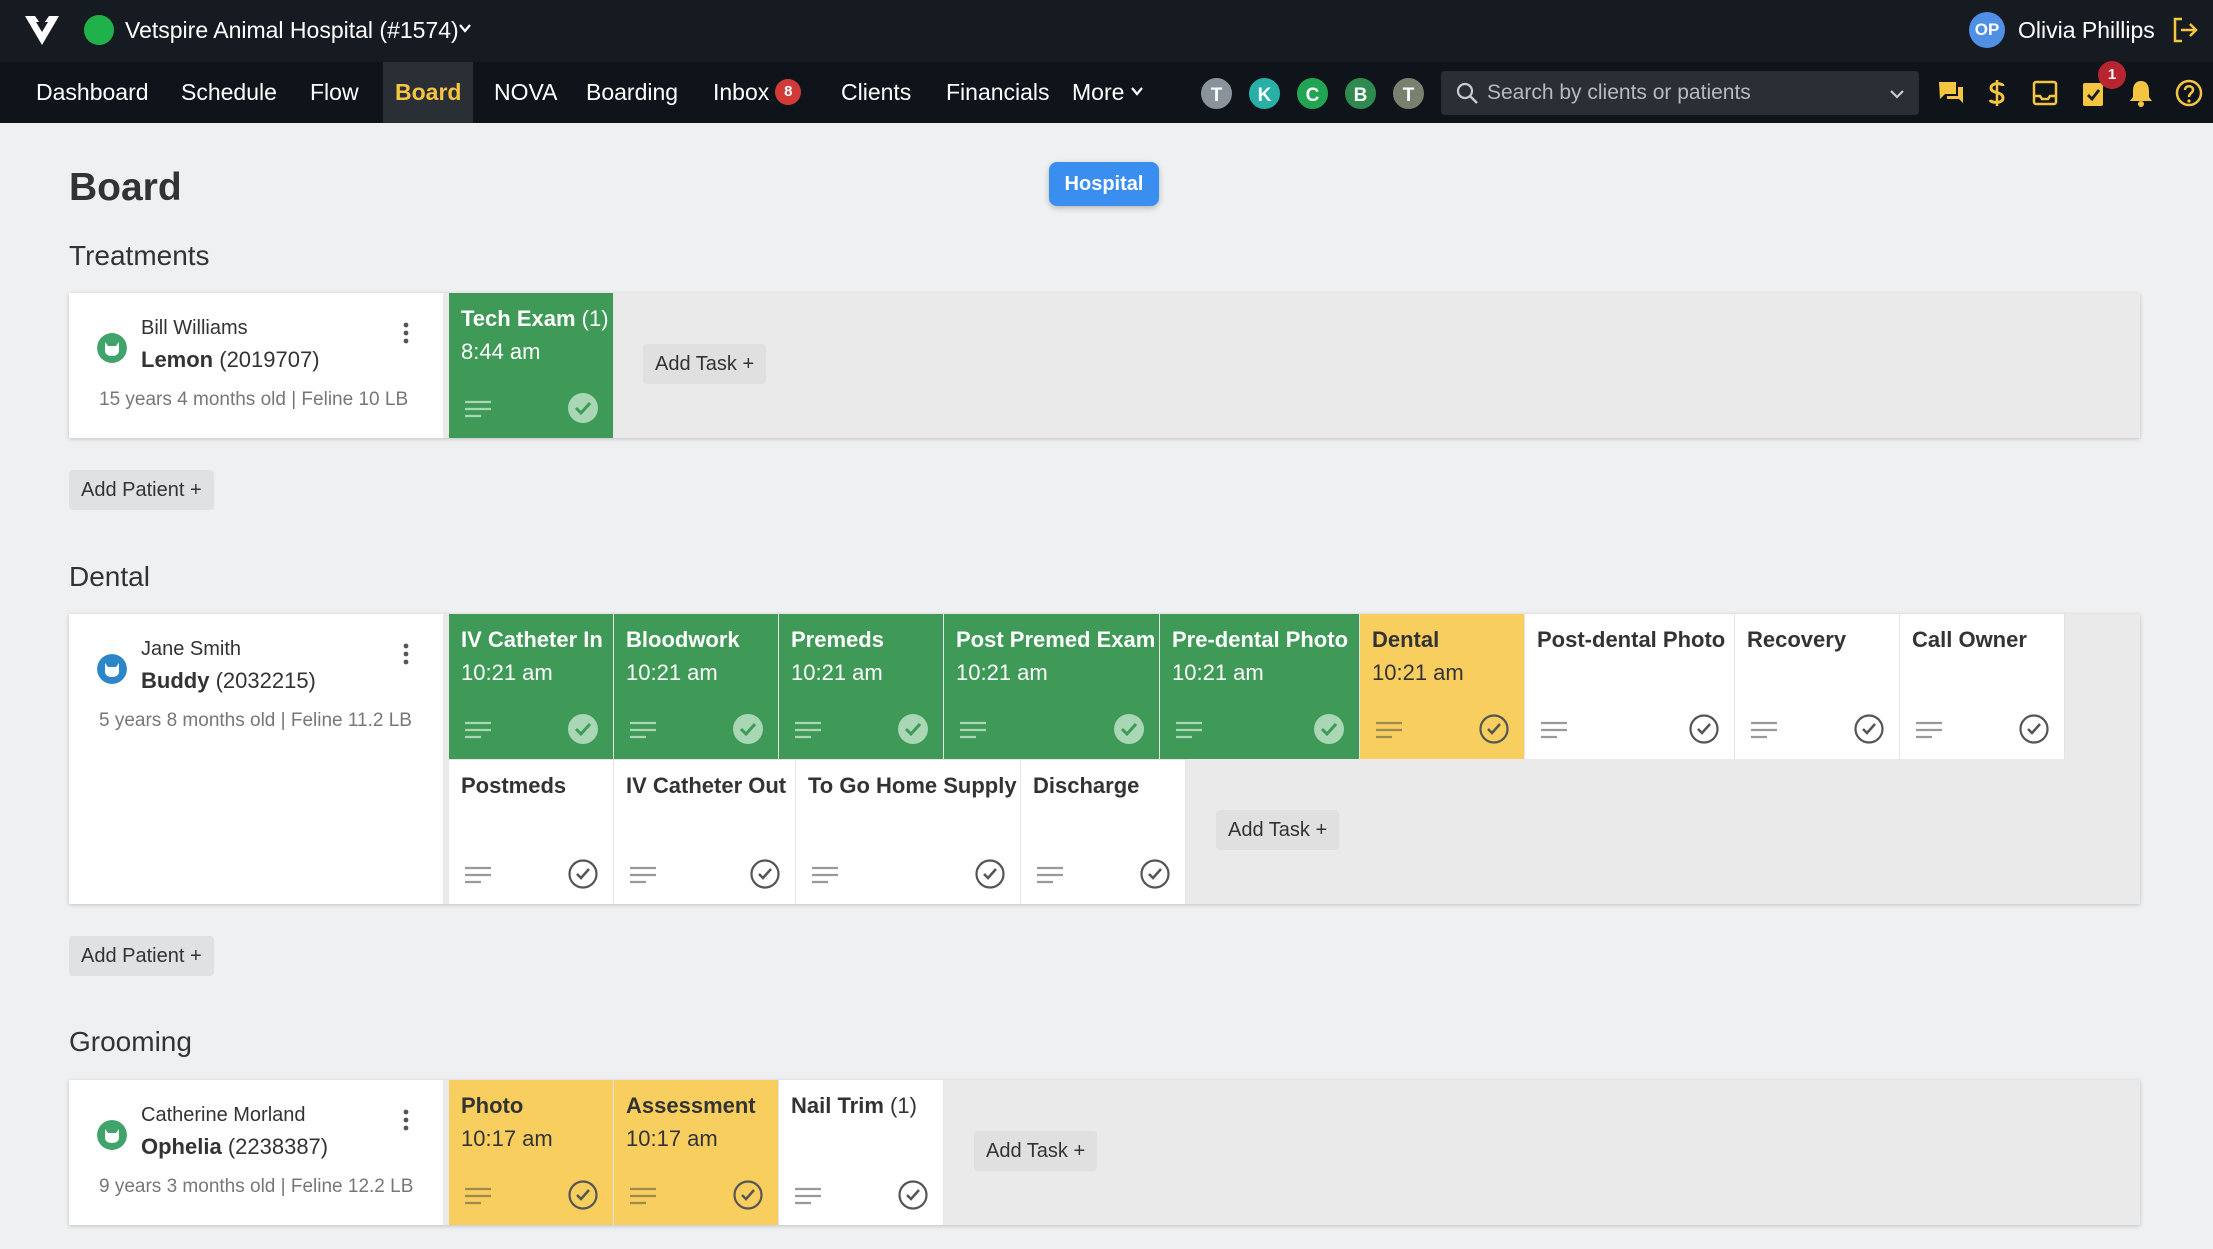 The image size is (2213, 1249). What do you see at coordinates (908, 831) in the screenshot?
I see `task-card-to-go-home-supply: To Go Home Supply` at bounding box center [908, 831].